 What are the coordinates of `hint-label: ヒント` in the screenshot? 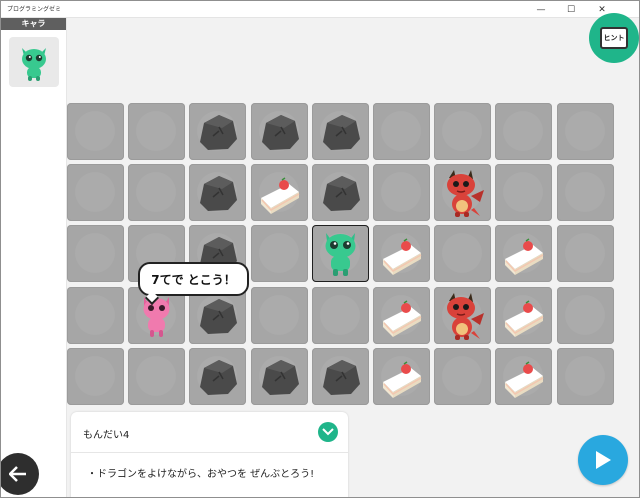 It's located at (614, 38).